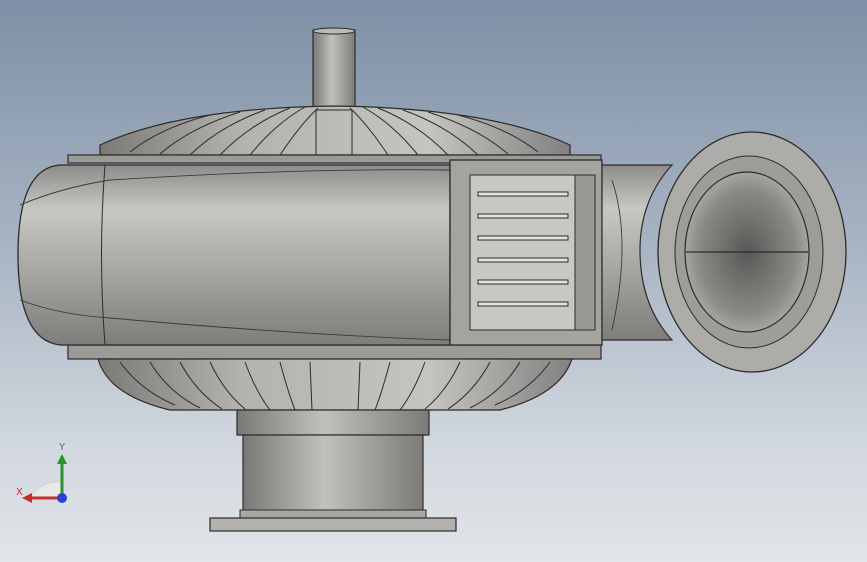 The image size is (867, 562). What do you see at coordinates (46, 490) in the screenshot?
I see `triad-base-shape` at bounding box center [46, 490].